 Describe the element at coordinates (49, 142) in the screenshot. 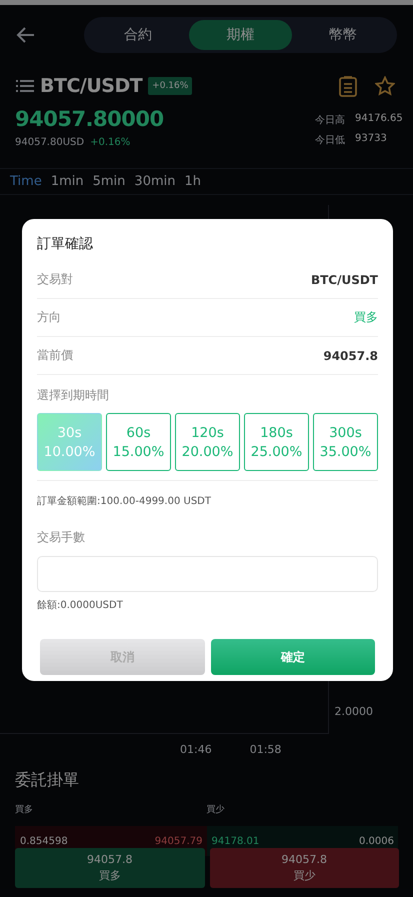

I see `usd-price: 94057.80USD` at that location.